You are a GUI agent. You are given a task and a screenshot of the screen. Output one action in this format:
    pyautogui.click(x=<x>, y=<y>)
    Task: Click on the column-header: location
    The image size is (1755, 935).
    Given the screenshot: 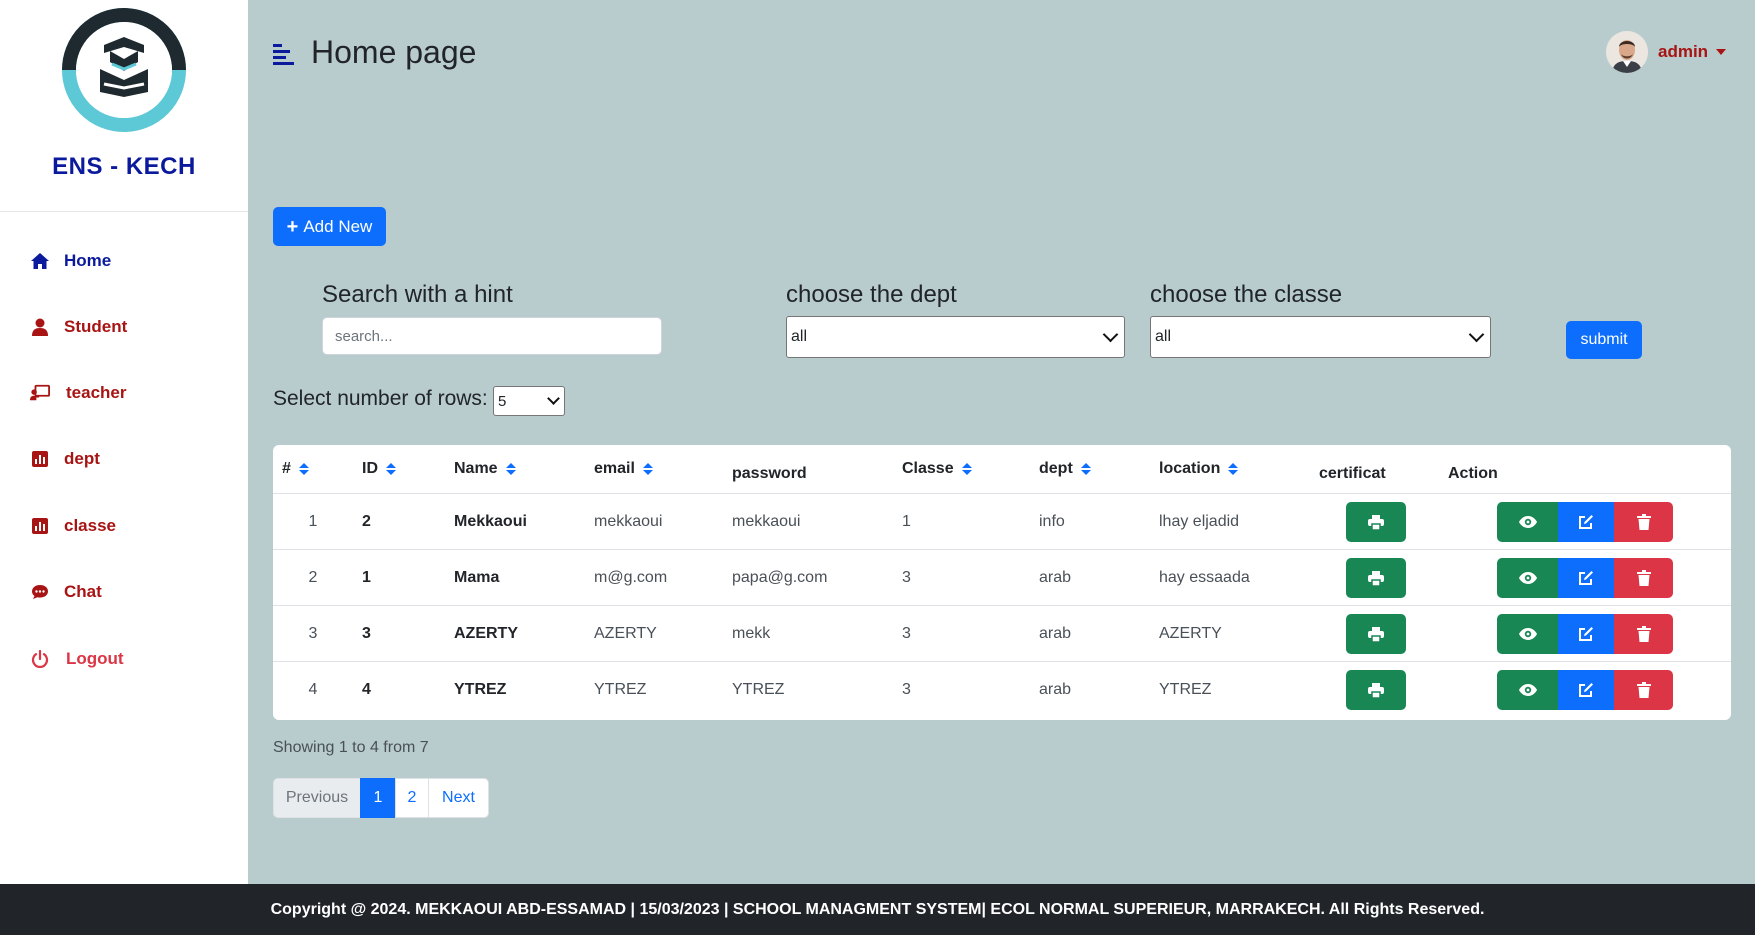 What is the action you would take?
    pyautogui.click(x=1199, y=469)
    